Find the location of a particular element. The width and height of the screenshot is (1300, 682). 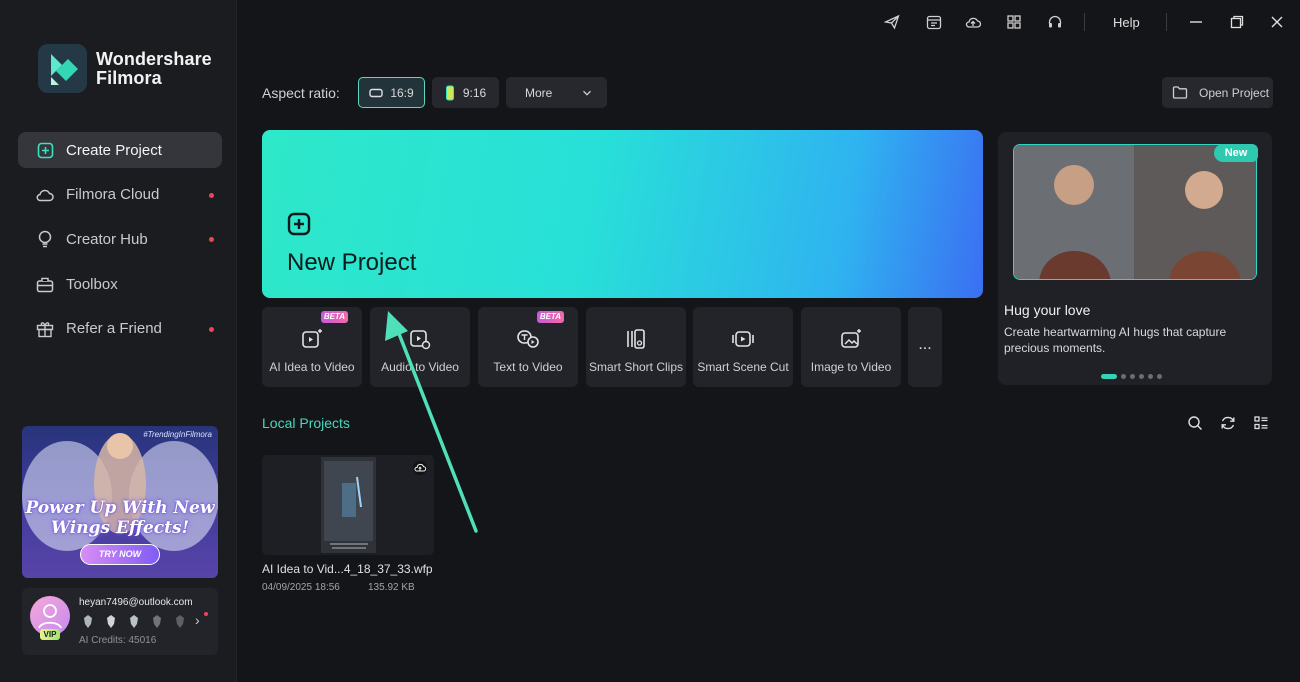

short-clips-icon is located at coordinates (636, 339).